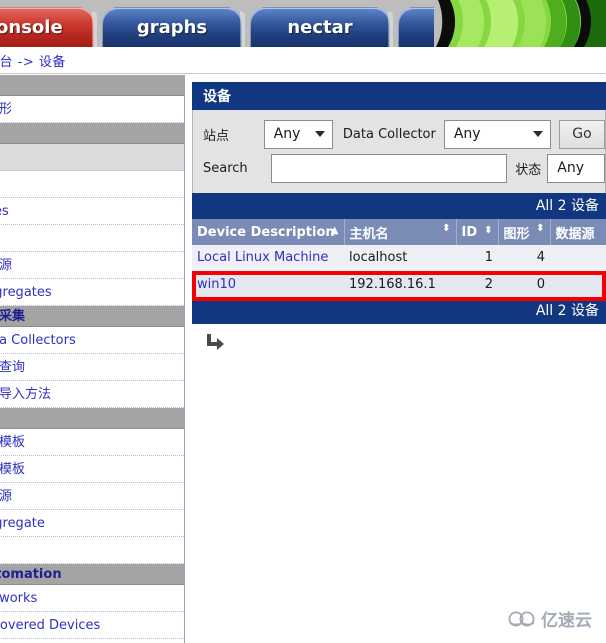 This screenshot has height=643, width=606. What do you see at coordinates (528, 170) in the screenshot?
I see `status-label: 状态` at bounding box center [528, 170].